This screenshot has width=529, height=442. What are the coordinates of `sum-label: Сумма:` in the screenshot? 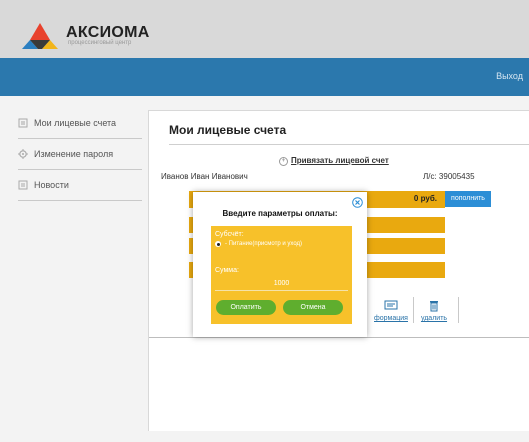 It's located at (227, 270).